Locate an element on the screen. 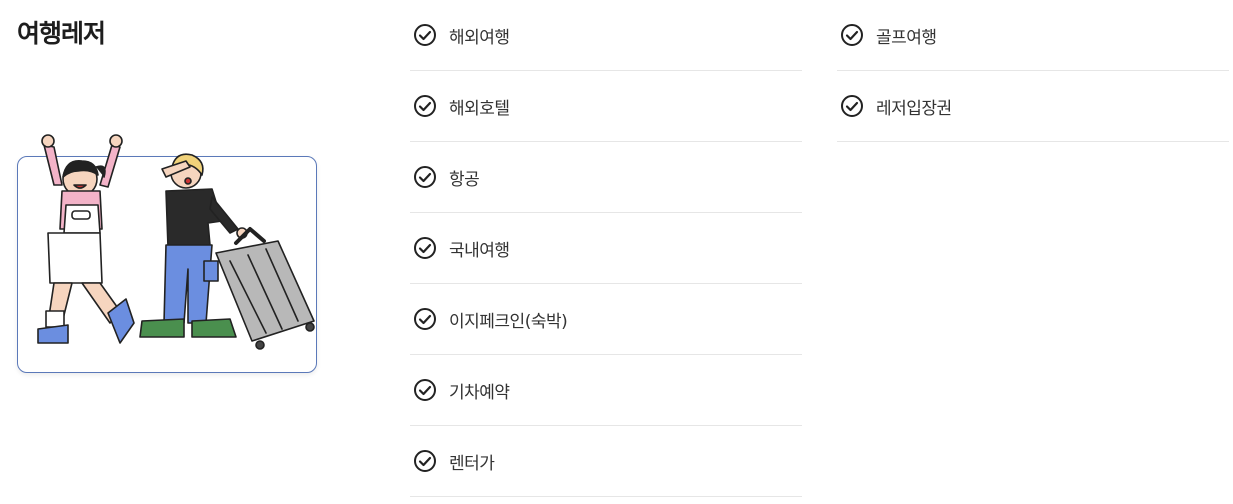 This screenshot has width=1233, height=504. menu-item-rental-car: 렌터가 is located at coordinates (606, 461).